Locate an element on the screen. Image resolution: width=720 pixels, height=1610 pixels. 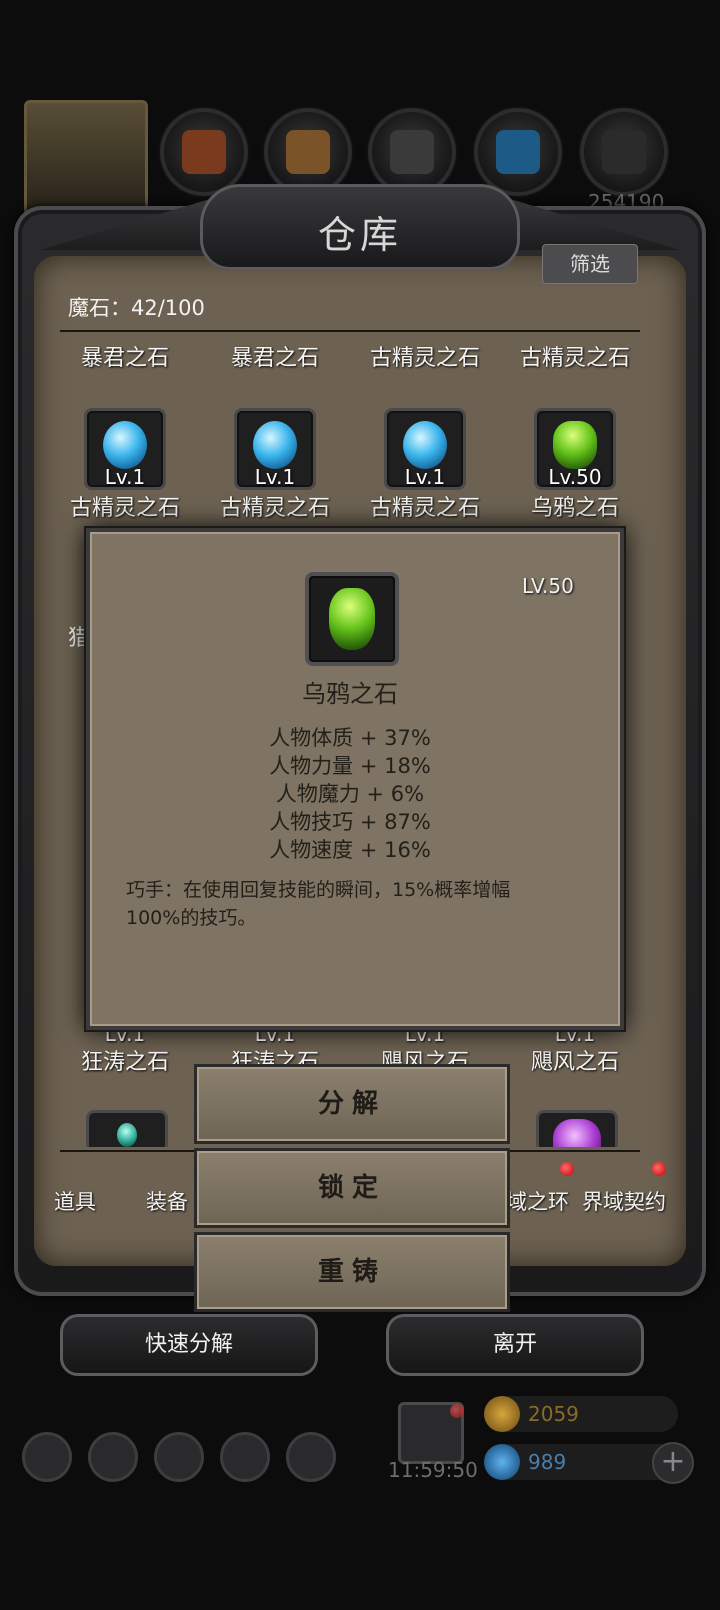
mail-icon is located at coordinates (245, 1457).